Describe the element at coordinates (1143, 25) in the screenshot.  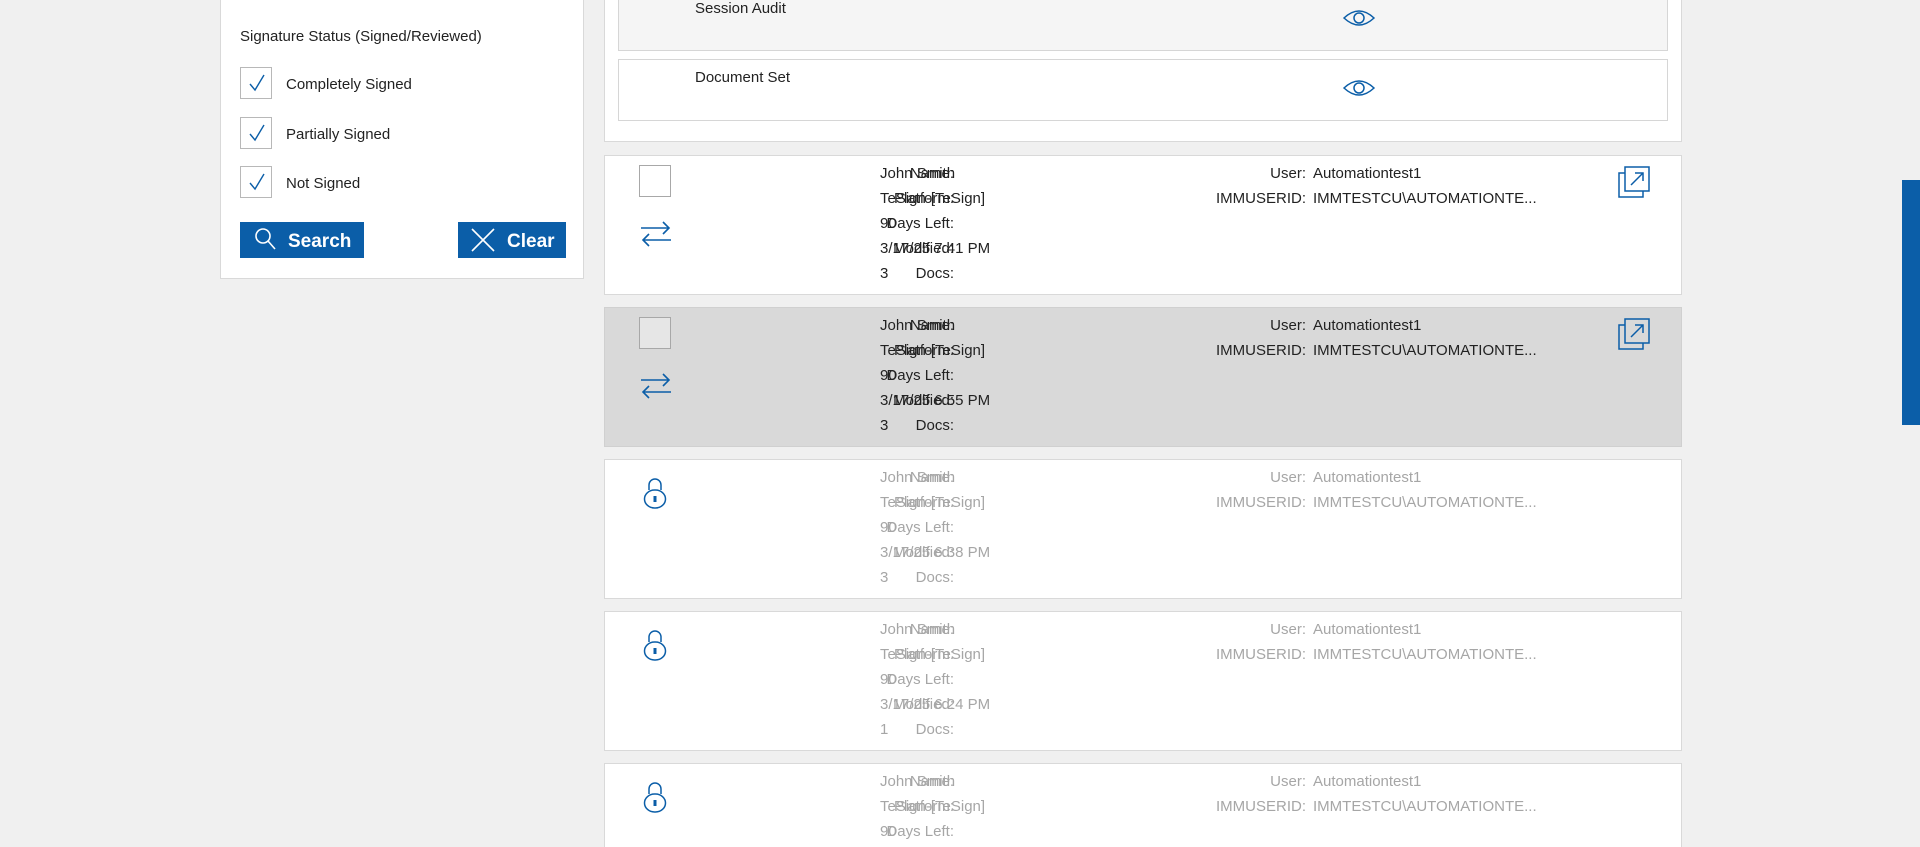
I see `document-row-session-audit: Session Audit` at that location.